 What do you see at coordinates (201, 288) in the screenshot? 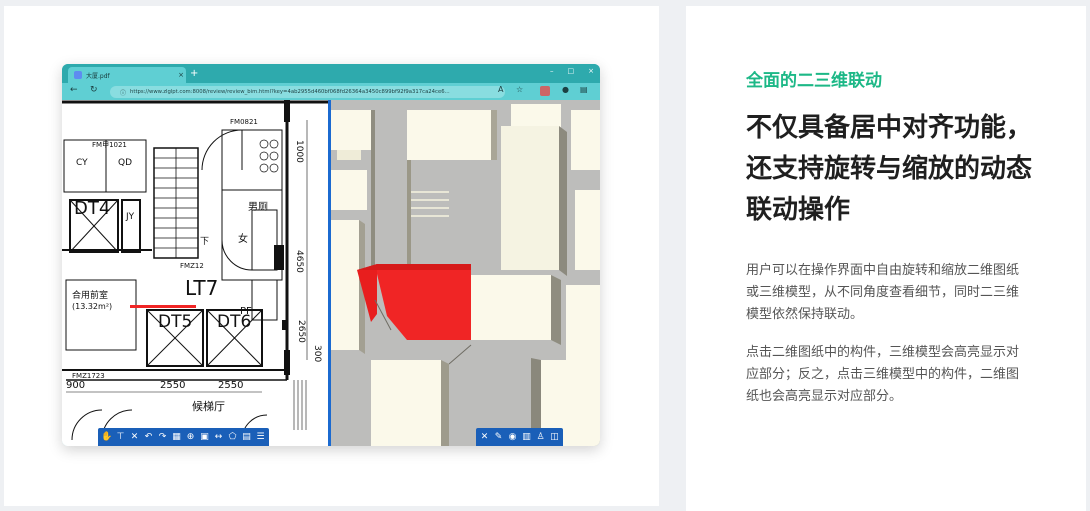
I see `cad-label-lt7: LT7` at bounding box center [201, 288].